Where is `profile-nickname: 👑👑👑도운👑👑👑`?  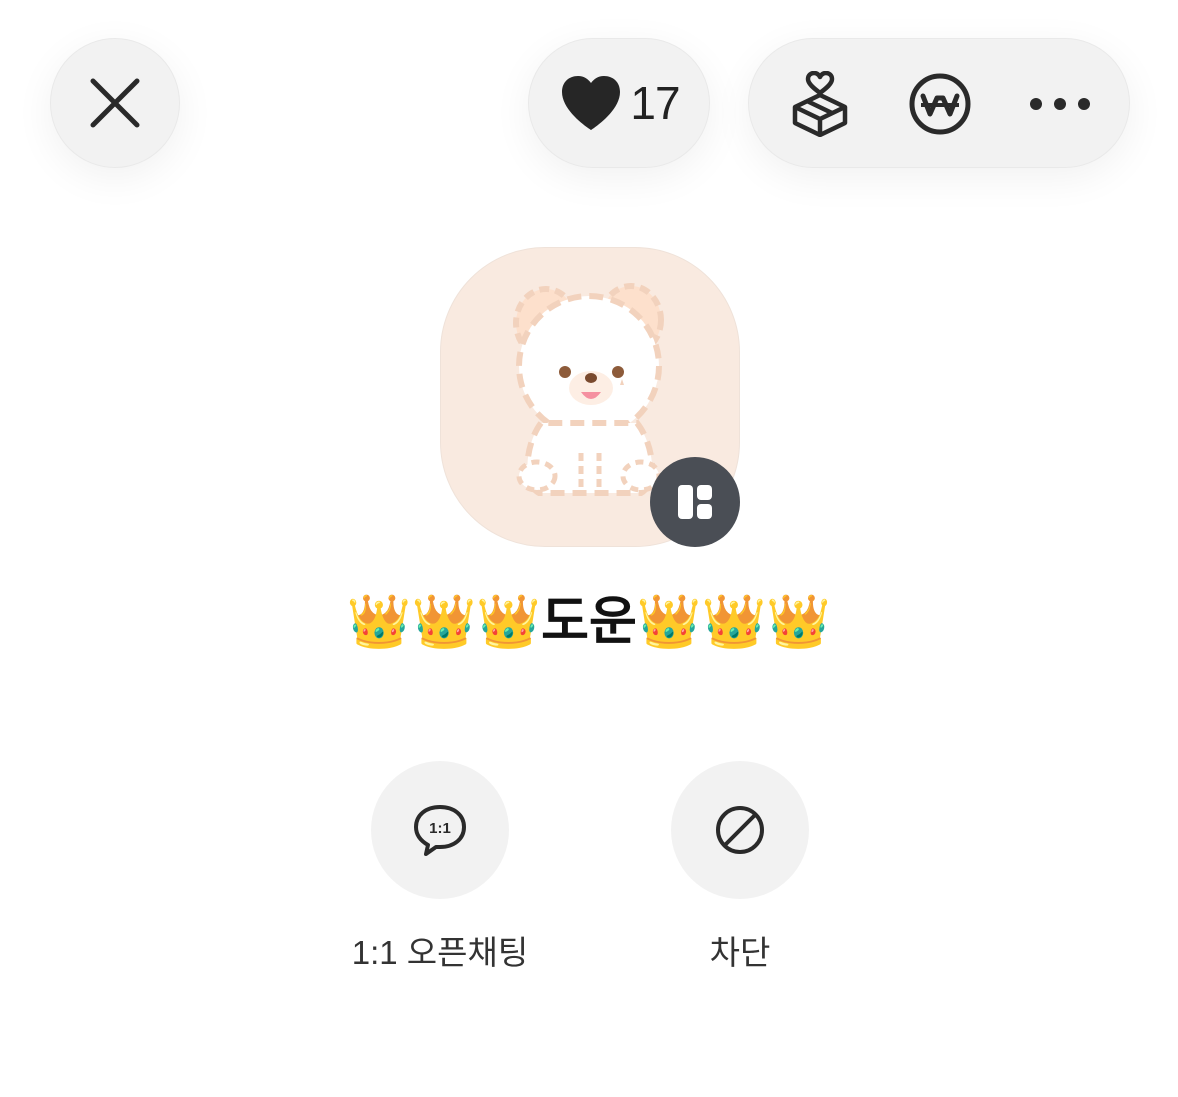
profile-nickname: 👑👑👑도운👑👑👑 is located at coordinates (589, 622).